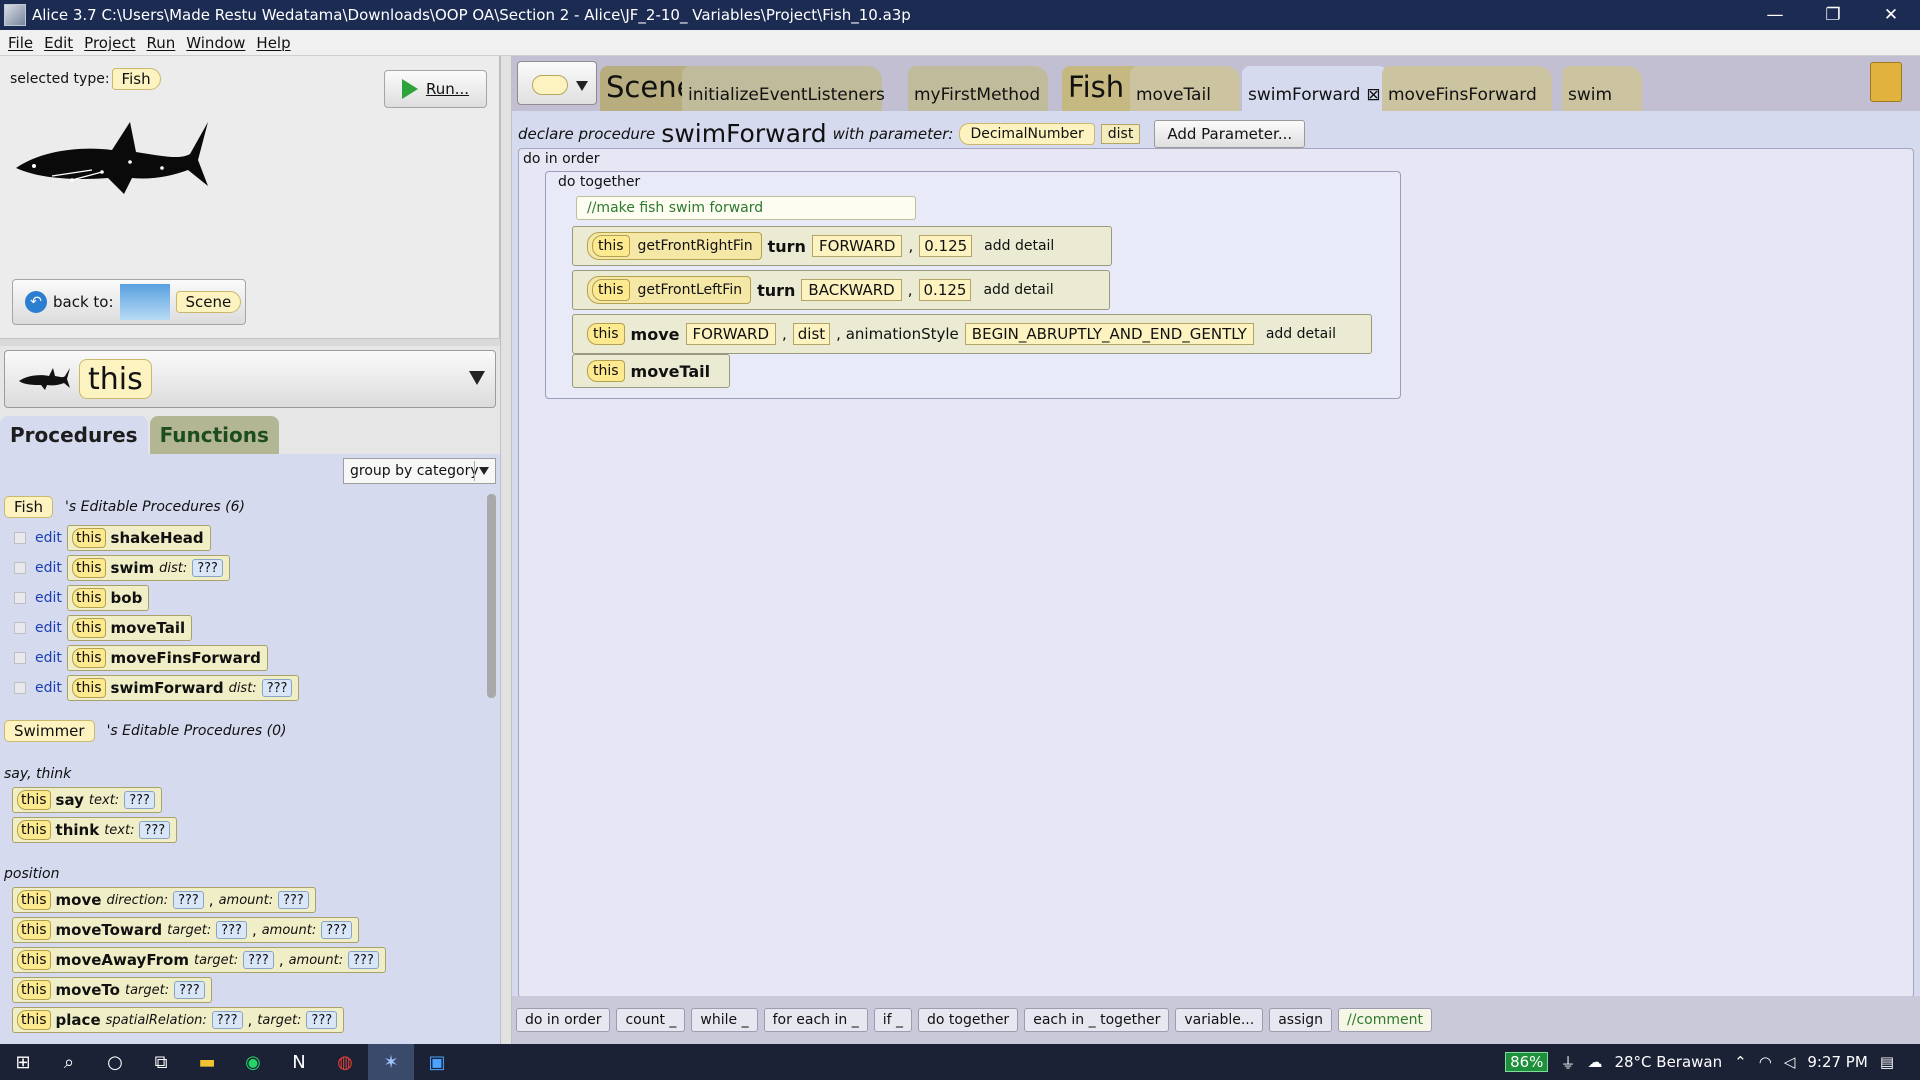  Describe the element at coordinates (161, 43) in the screenshot. I see `menu-run: Run` at that location.